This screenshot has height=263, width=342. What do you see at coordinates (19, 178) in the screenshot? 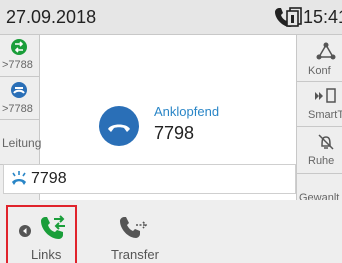
I see `ringing-icon` at bounding box center [19, 178].